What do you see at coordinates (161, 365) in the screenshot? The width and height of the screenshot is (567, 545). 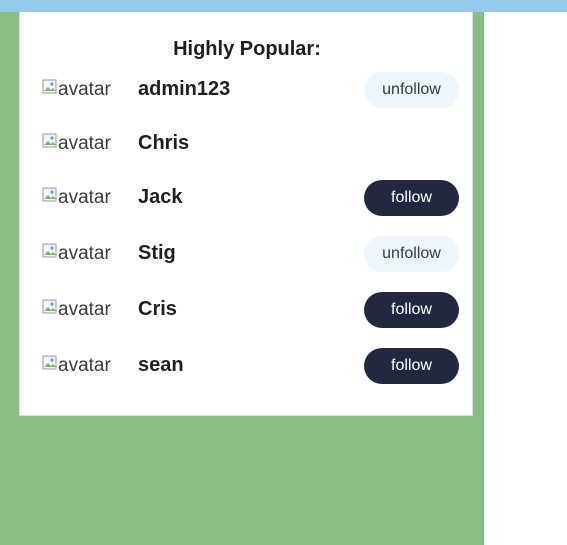 I see `username: sean` at bounding box center [161, 365].